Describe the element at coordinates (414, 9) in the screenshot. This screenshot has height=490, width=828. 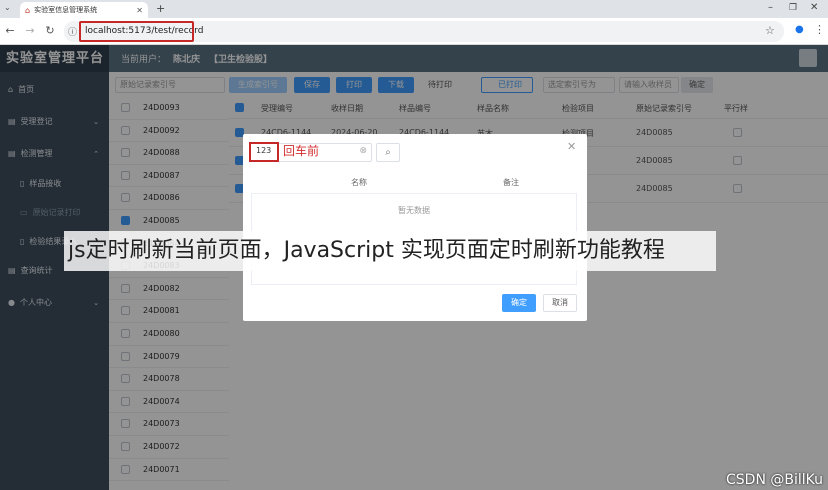
I see `browser-tabbar: ⌄ ⌂ 实验室信息管理系统 ✕ + – ❐ ✕` at that location.